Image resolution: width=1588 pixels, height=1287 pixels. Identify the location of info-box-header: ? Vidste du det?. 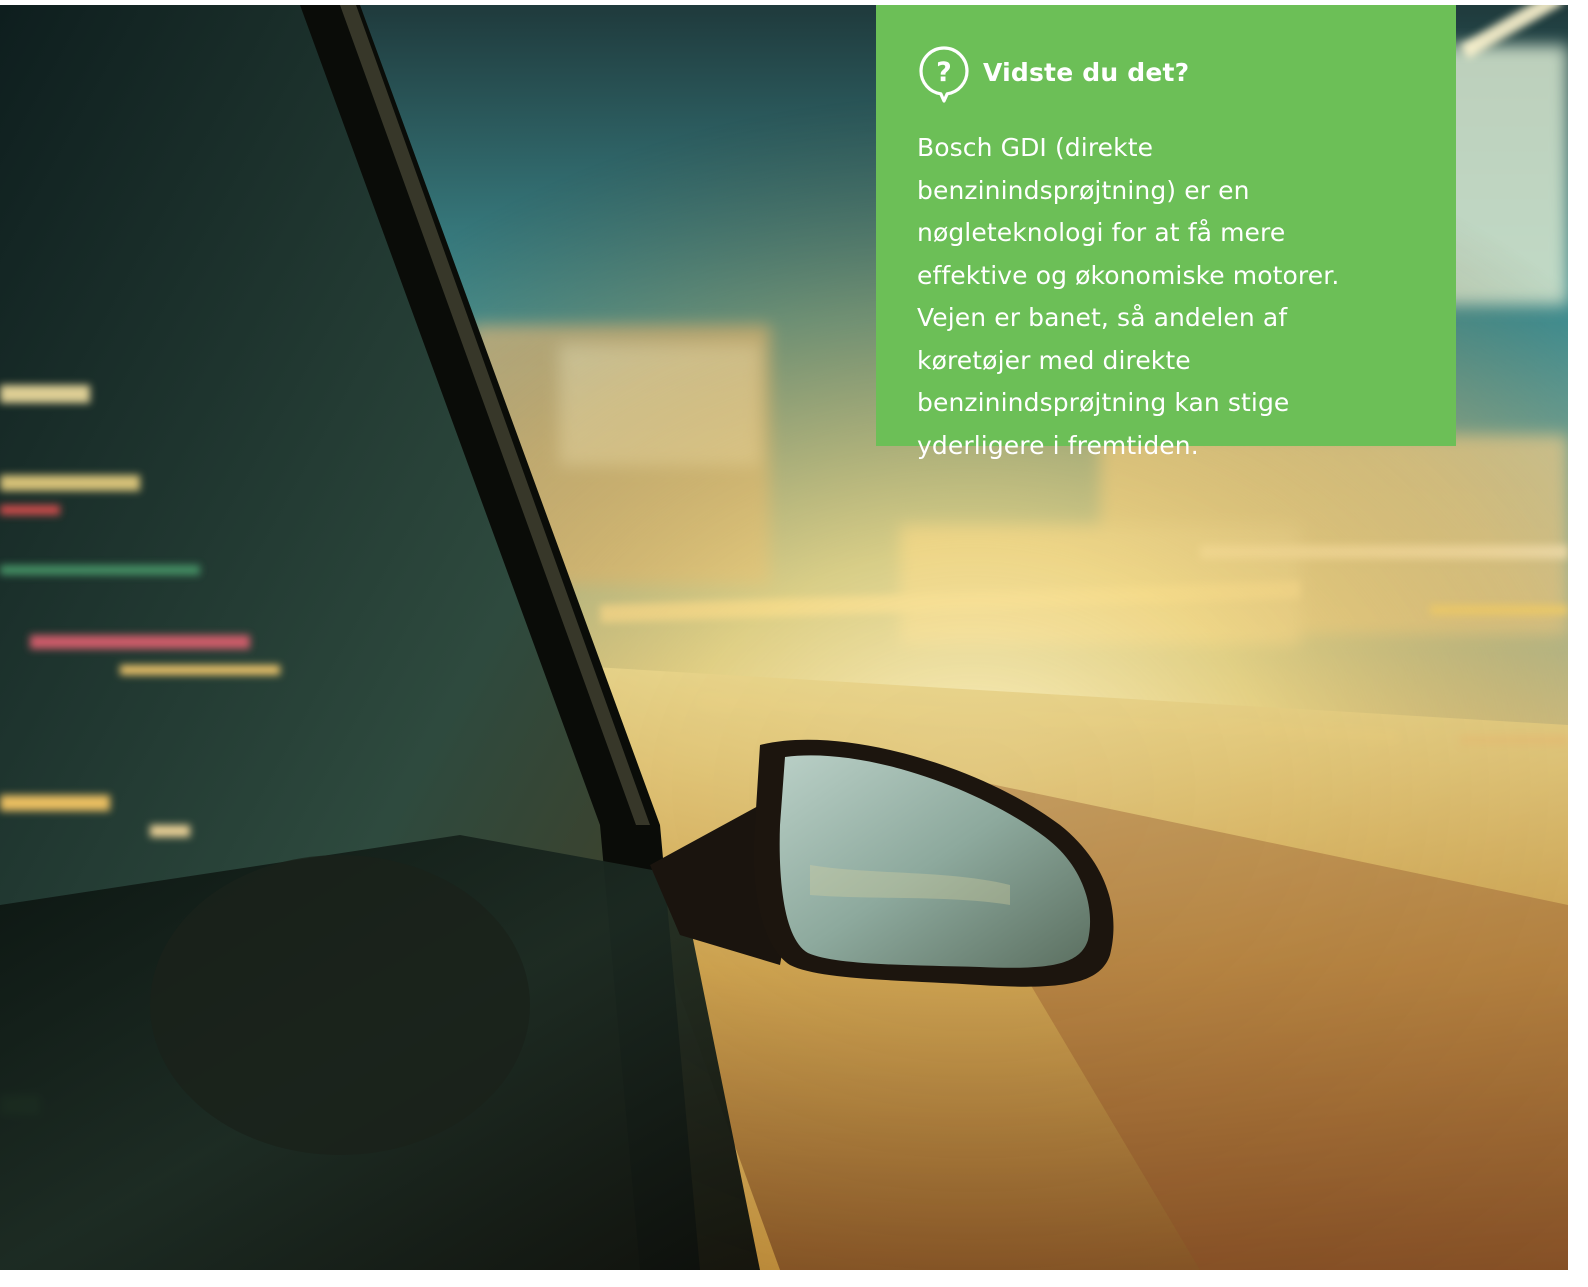
(1166, 75).